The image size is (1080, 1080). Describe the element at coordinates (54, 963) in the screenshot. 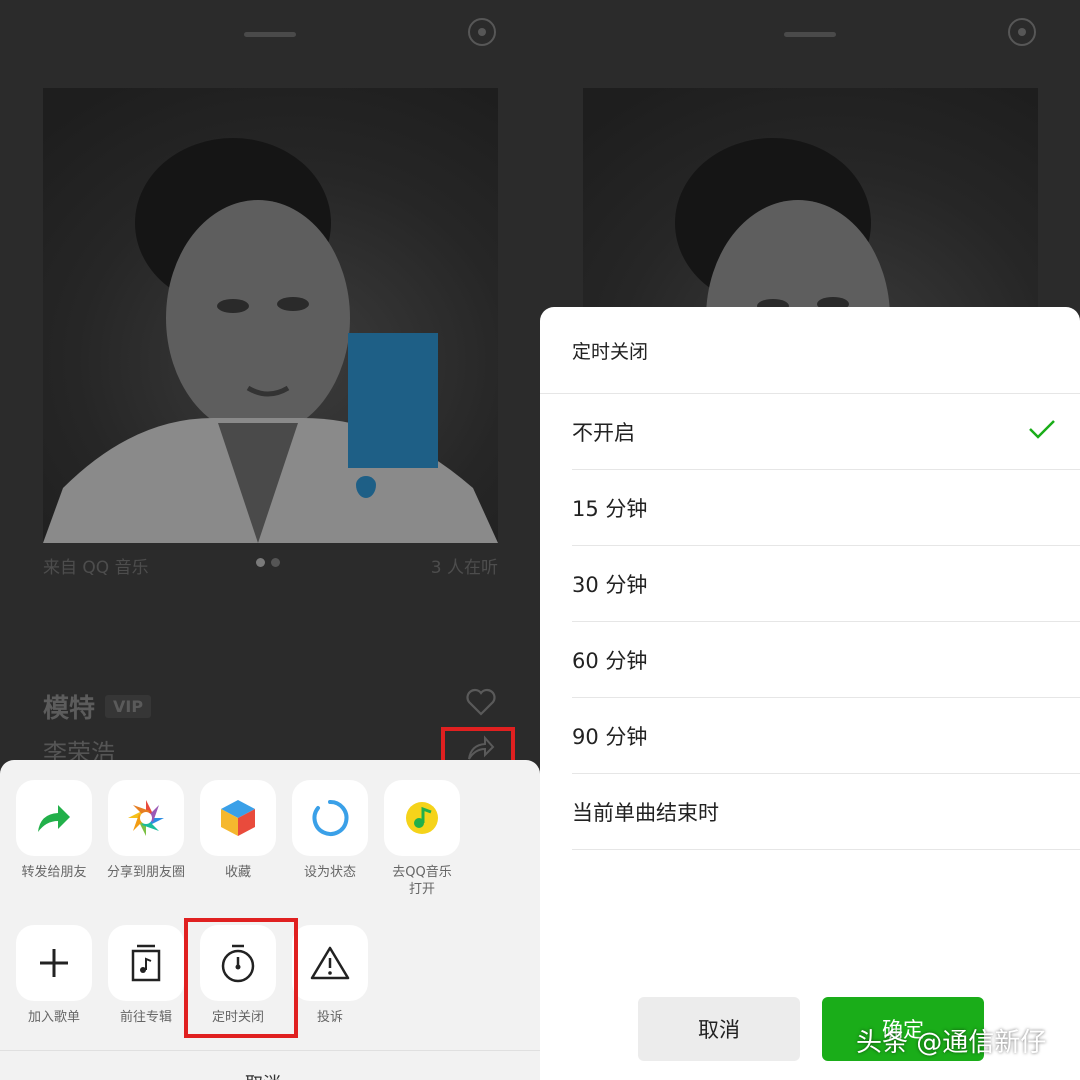

I see `plus-icon` at that location.